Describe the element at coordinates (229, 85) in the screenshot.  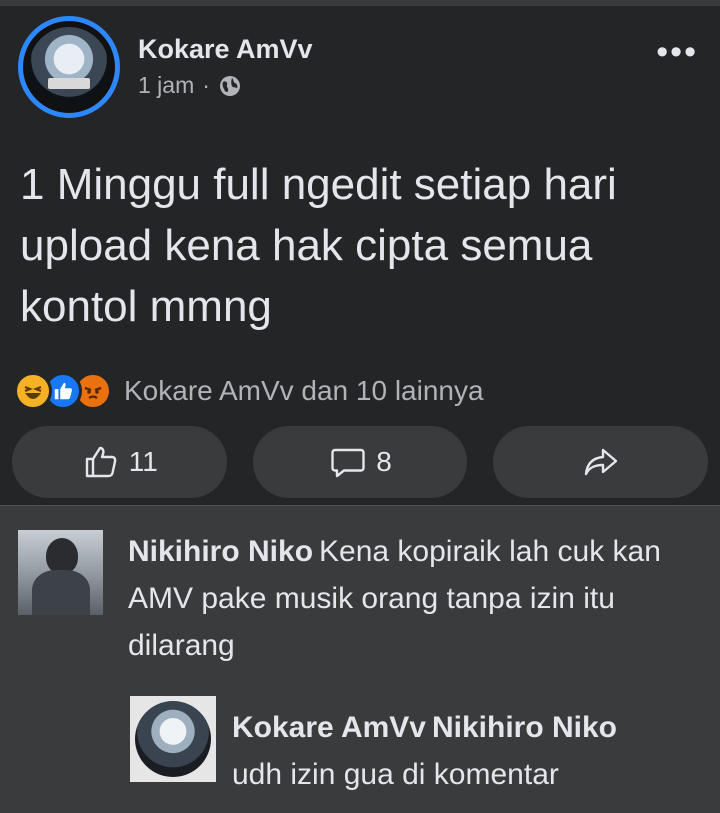
I see `globe-icon` at that location.